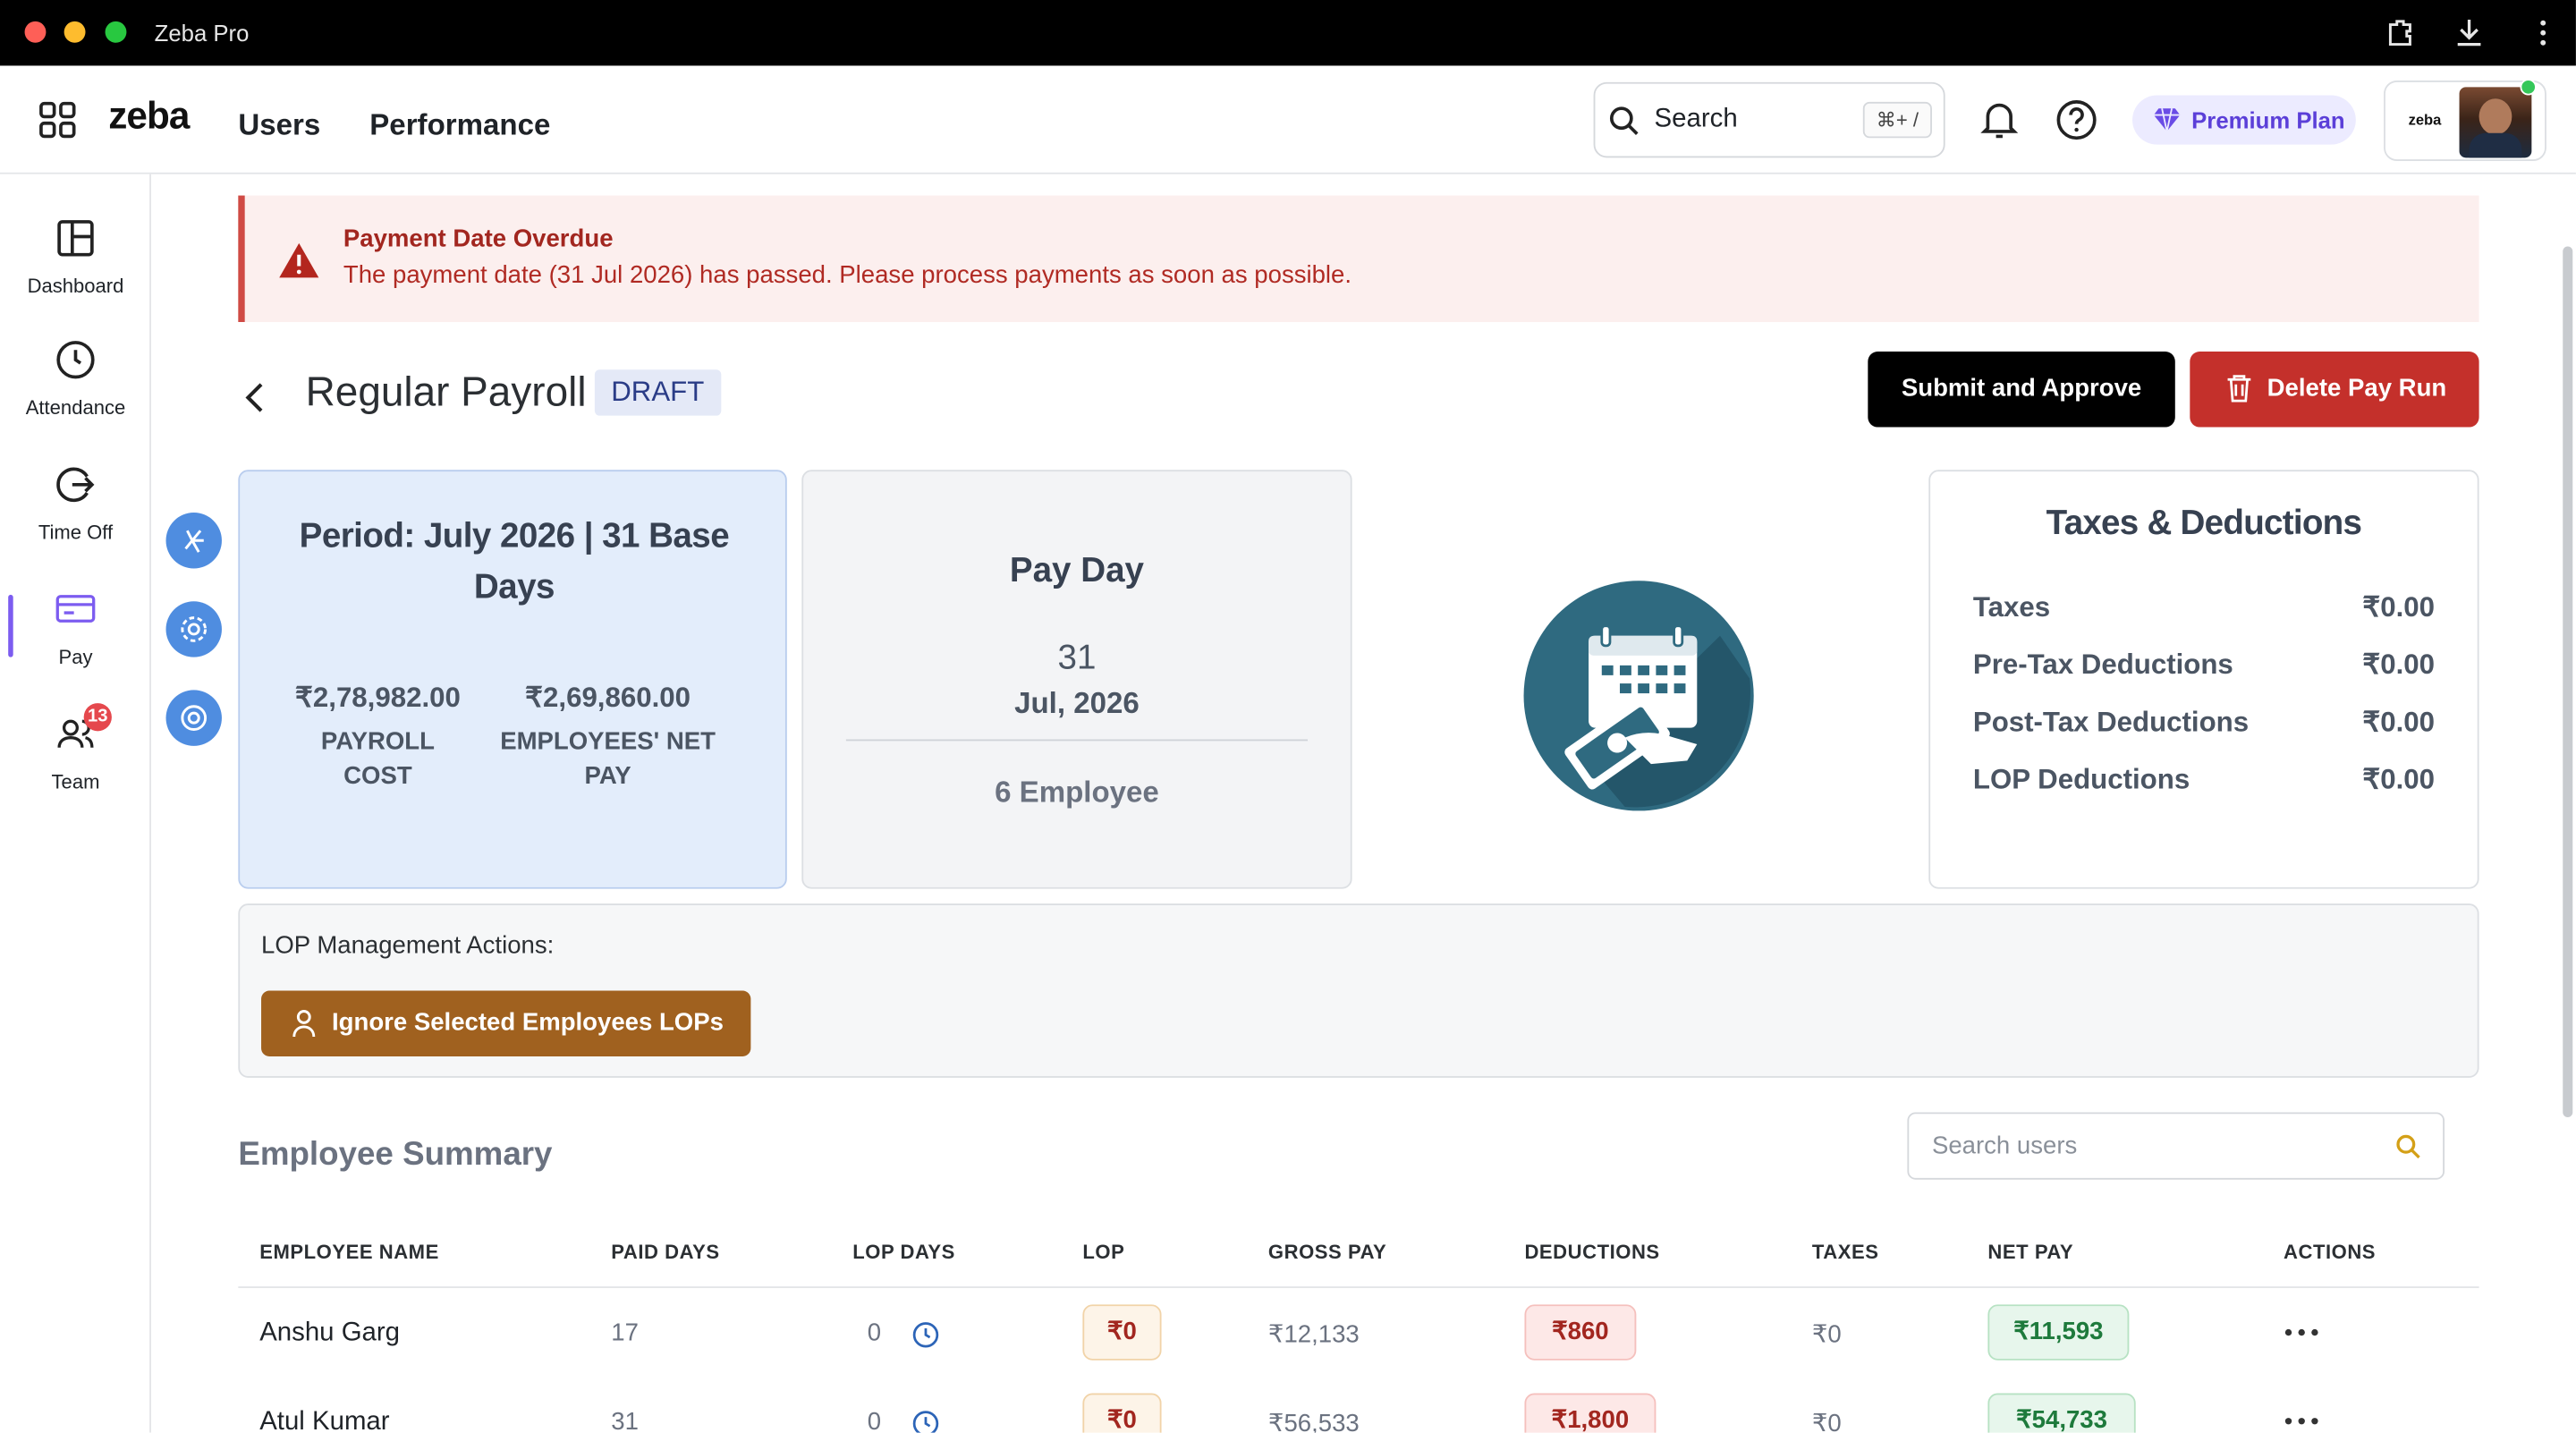  Describe the element at coordinates (75, 629) in the screenshot. I see `sidebar-item-pay: Pay` at that location.